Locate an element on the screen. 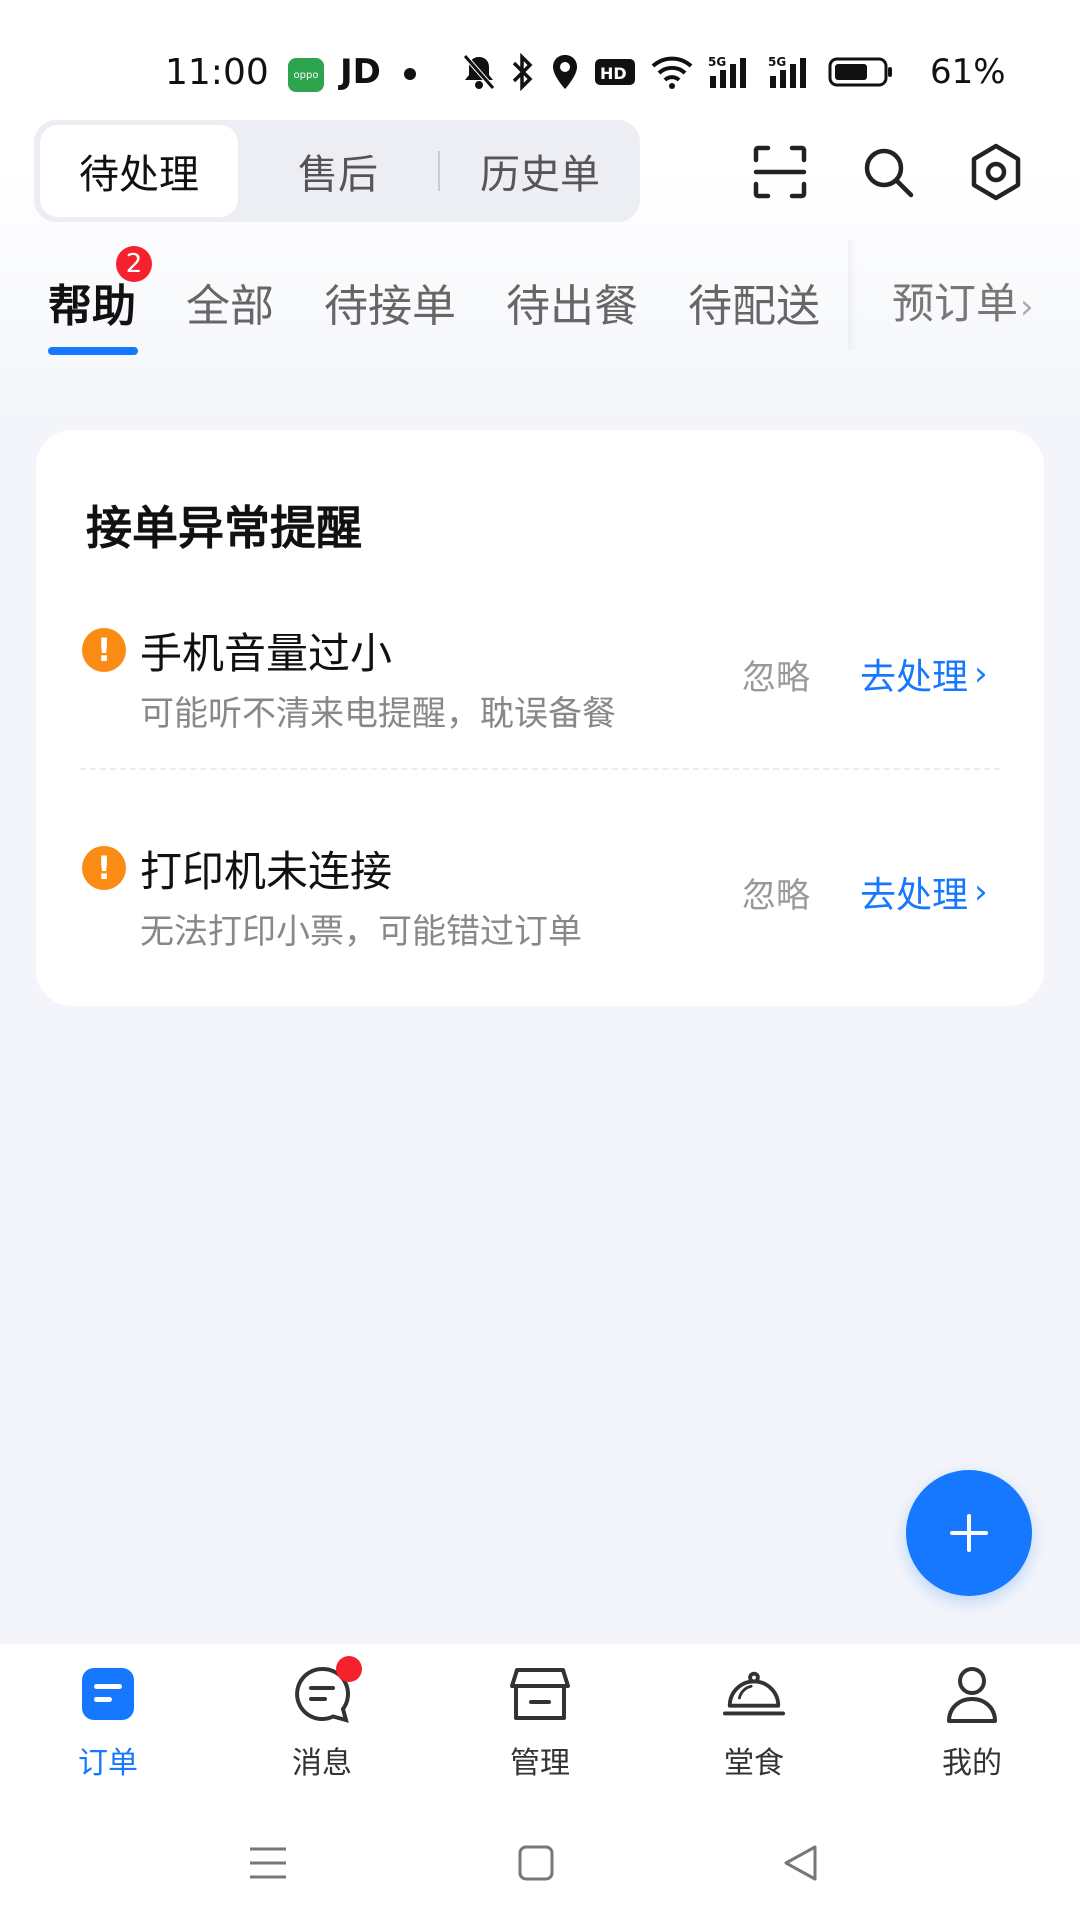 The height and width of the screenshot is (1920, 1080). segment-history: 历史单 is located at coordinates (540, 171).